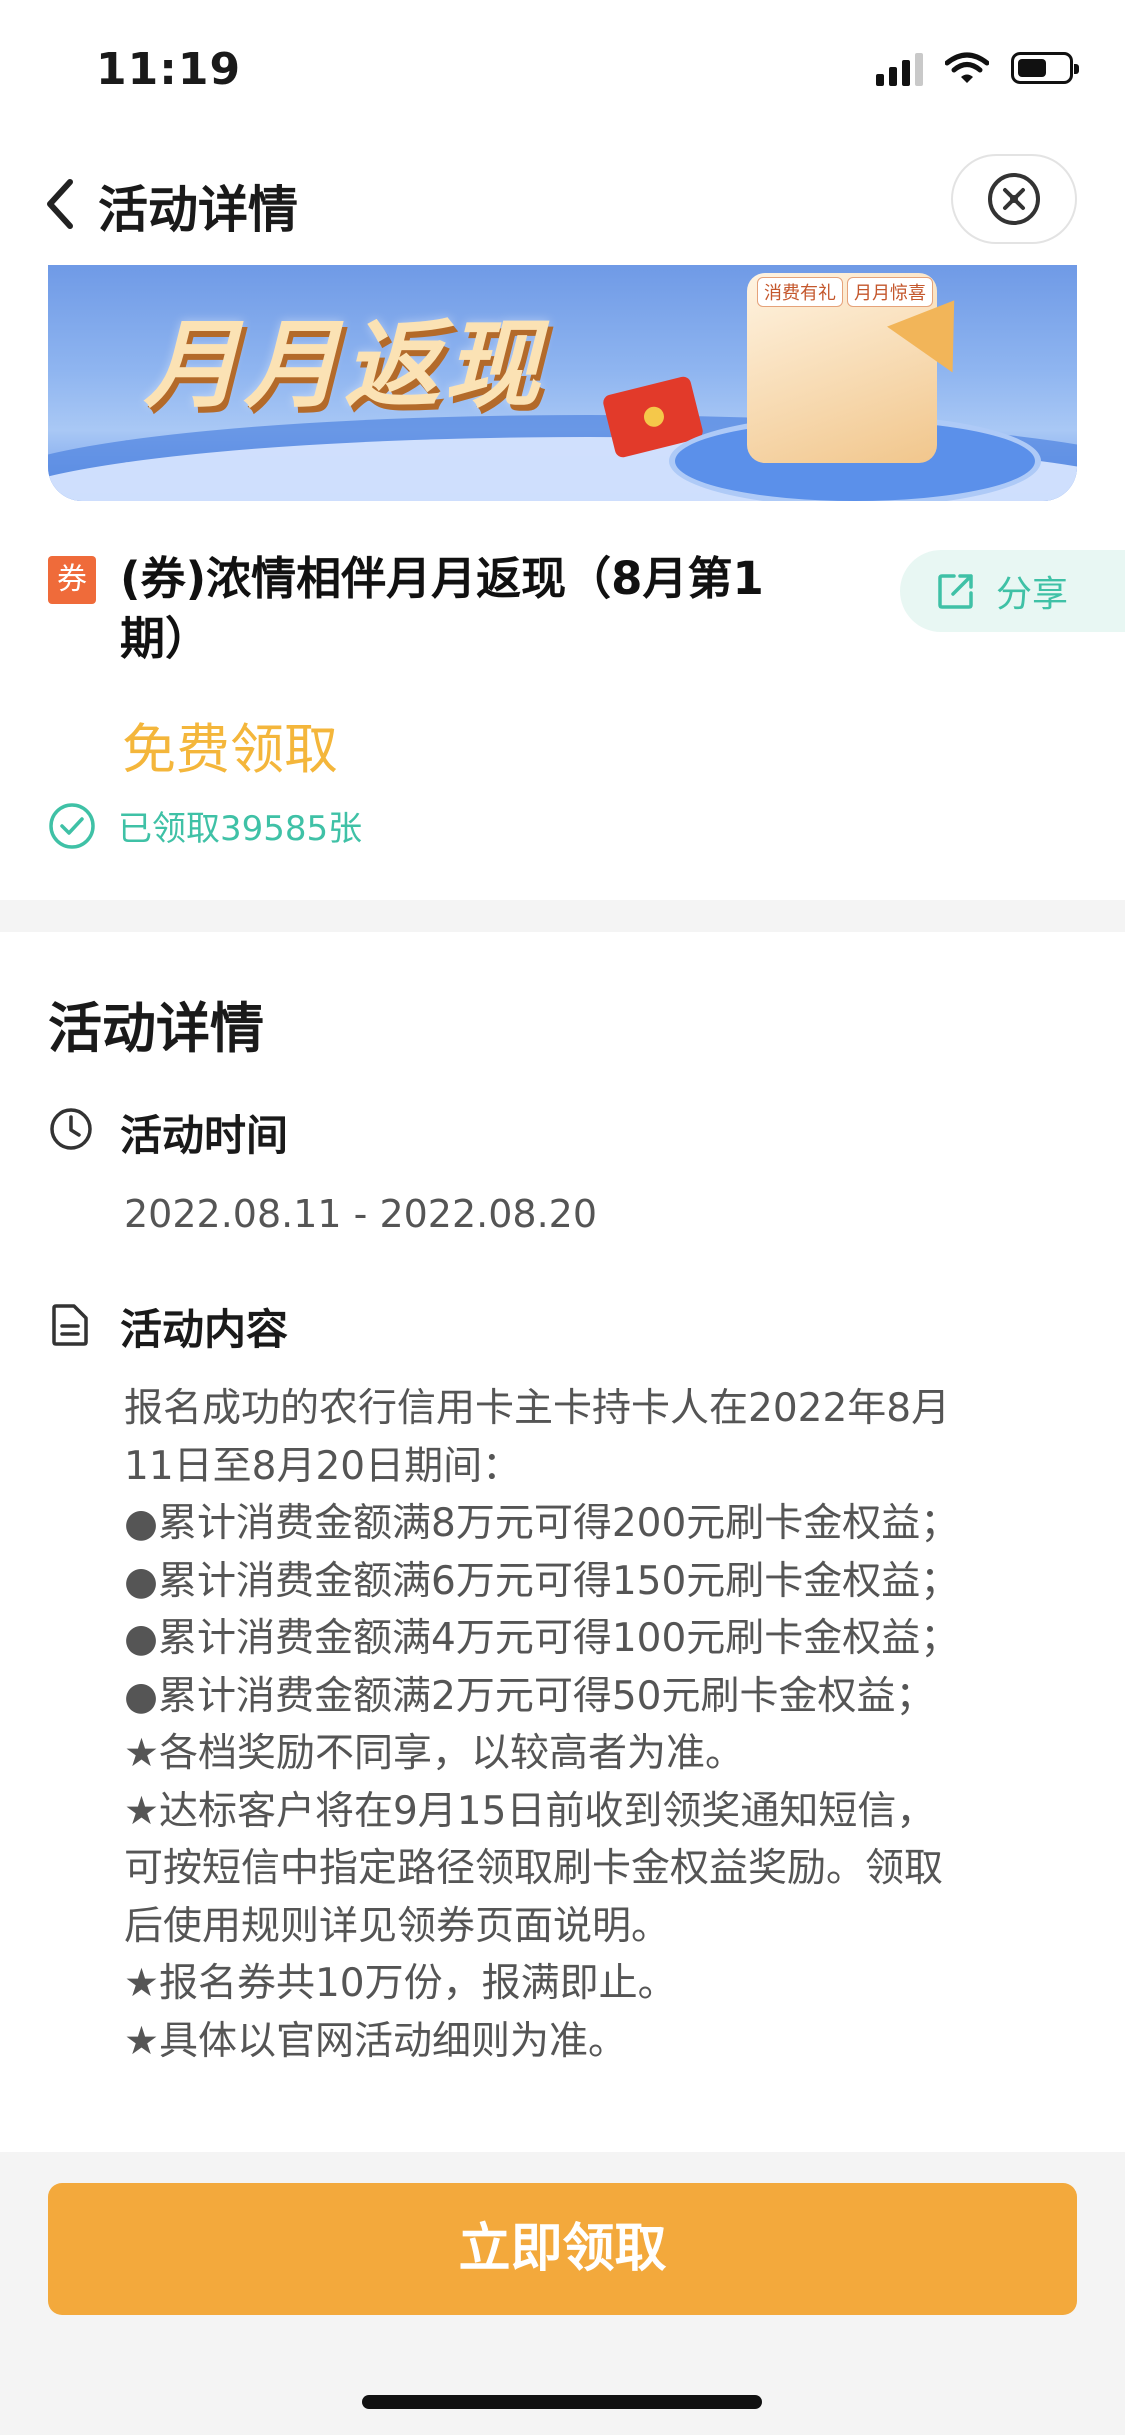 The width and height of the screenshot is (1125, 2435). What do you see at coordinates (204, 1329) in the screenshot?
I see `activity-content-label: 活动内容` at bounding box center [204, 1329].